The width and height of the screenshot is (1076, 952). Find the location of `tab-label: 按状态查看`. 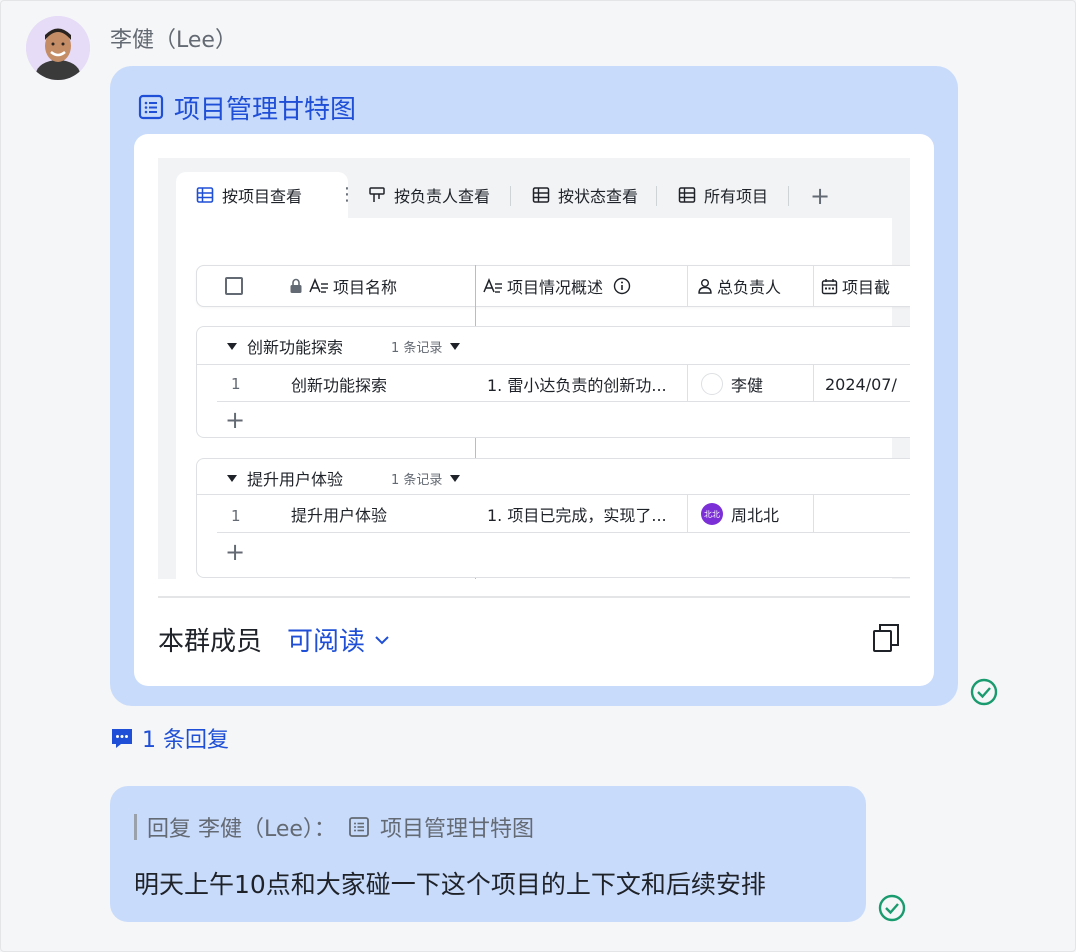

tab-label: 按状态查看 is located at coordinates (598, 196).